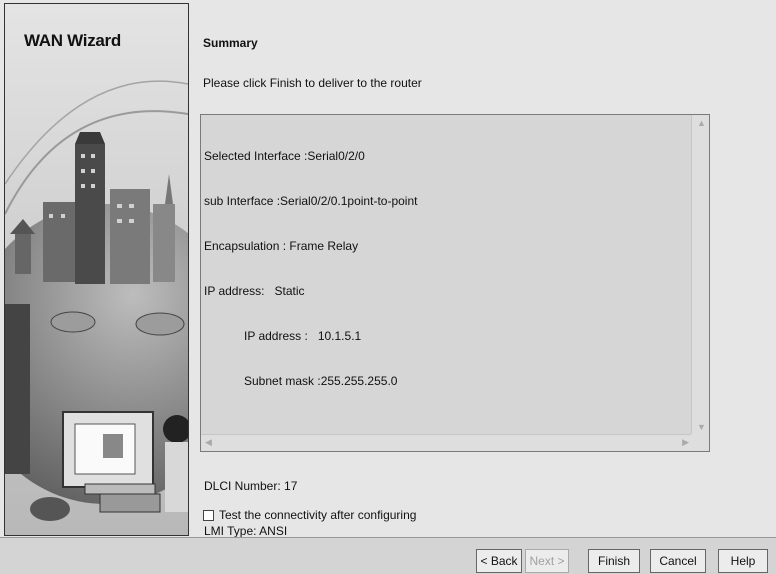 The width and height of the screenshot is (776, 574). Describe the element at coordinates (284, 156) in the screenshot. I see `summary-line: Selected Interface :Serial0/2/0` at that location.